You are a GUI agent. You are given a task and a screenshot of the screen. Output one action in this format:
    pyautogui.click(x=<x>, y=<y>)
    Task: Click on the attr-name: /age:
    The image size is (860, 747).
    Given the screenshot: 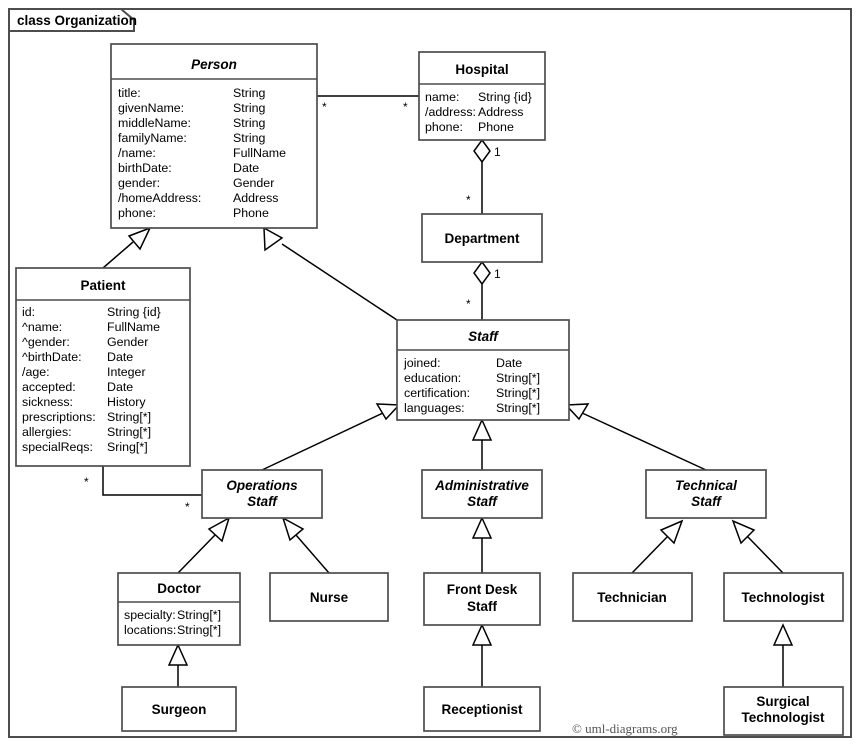 What is the action you would take?
    pyautogui.click(x=36, y=372)
    